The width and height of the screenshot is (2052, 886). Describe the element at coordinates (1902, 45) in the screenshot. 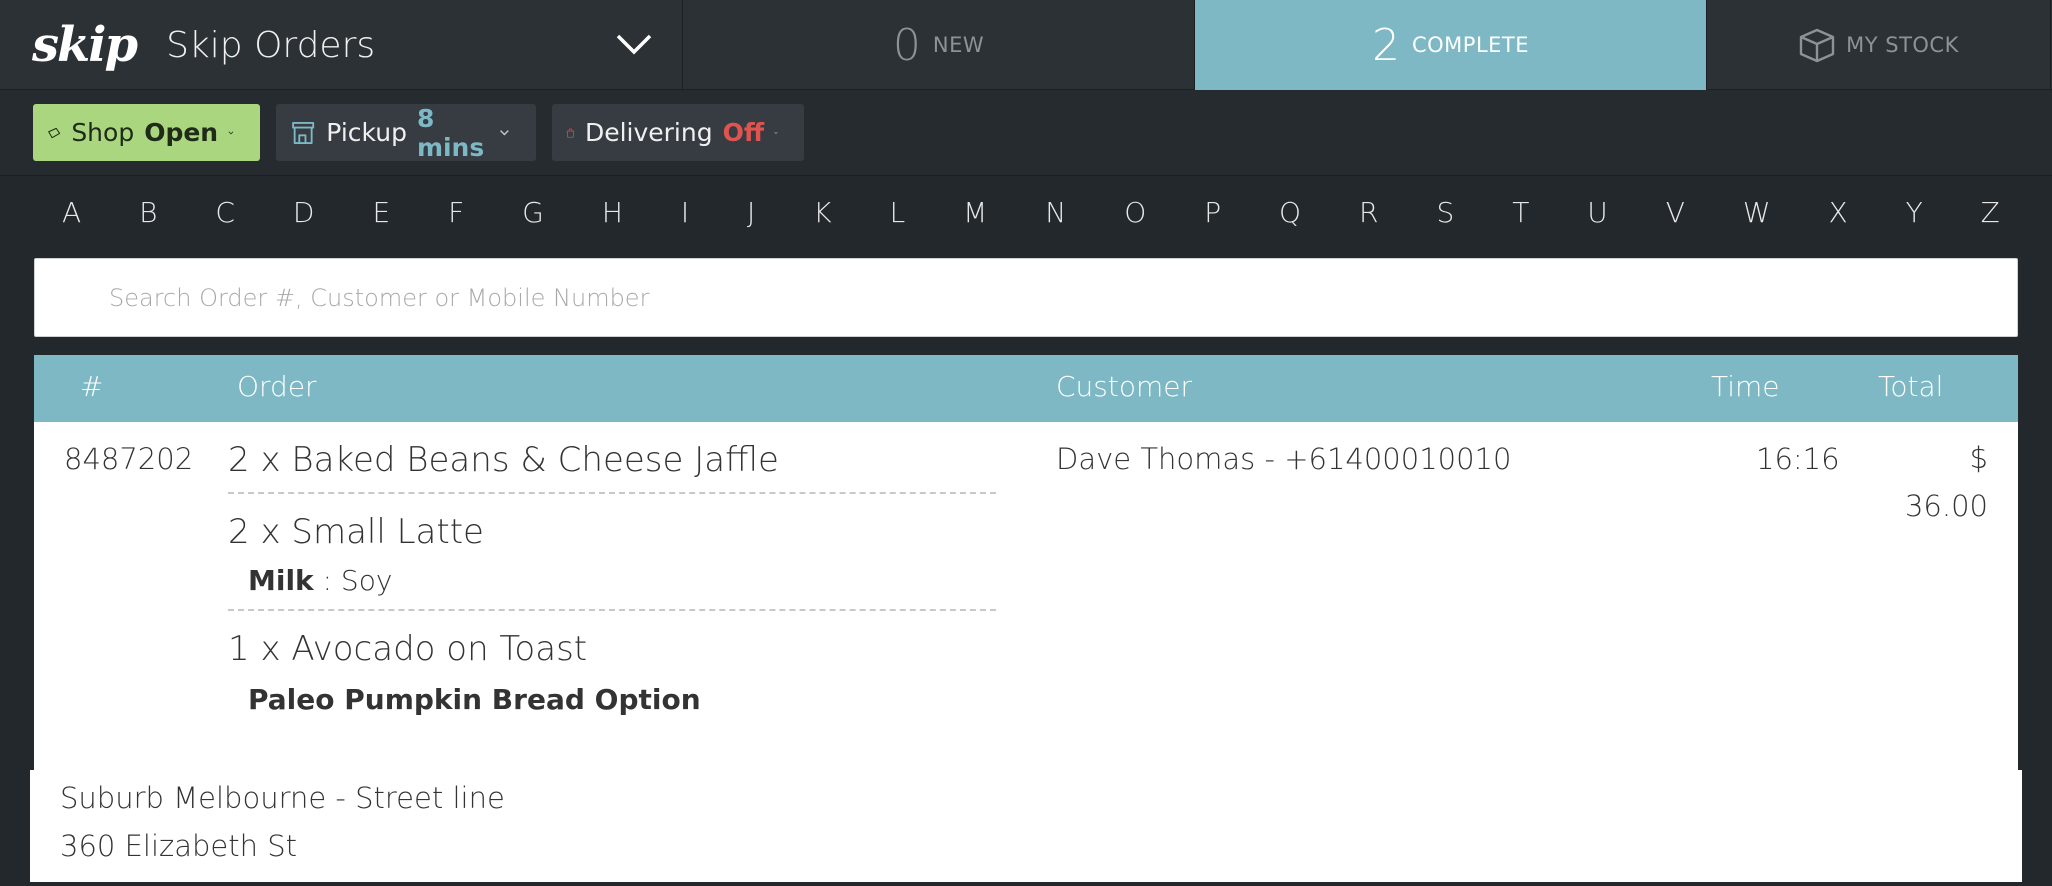

I see `tab-my-stock-label: MY STOCK` at that location.